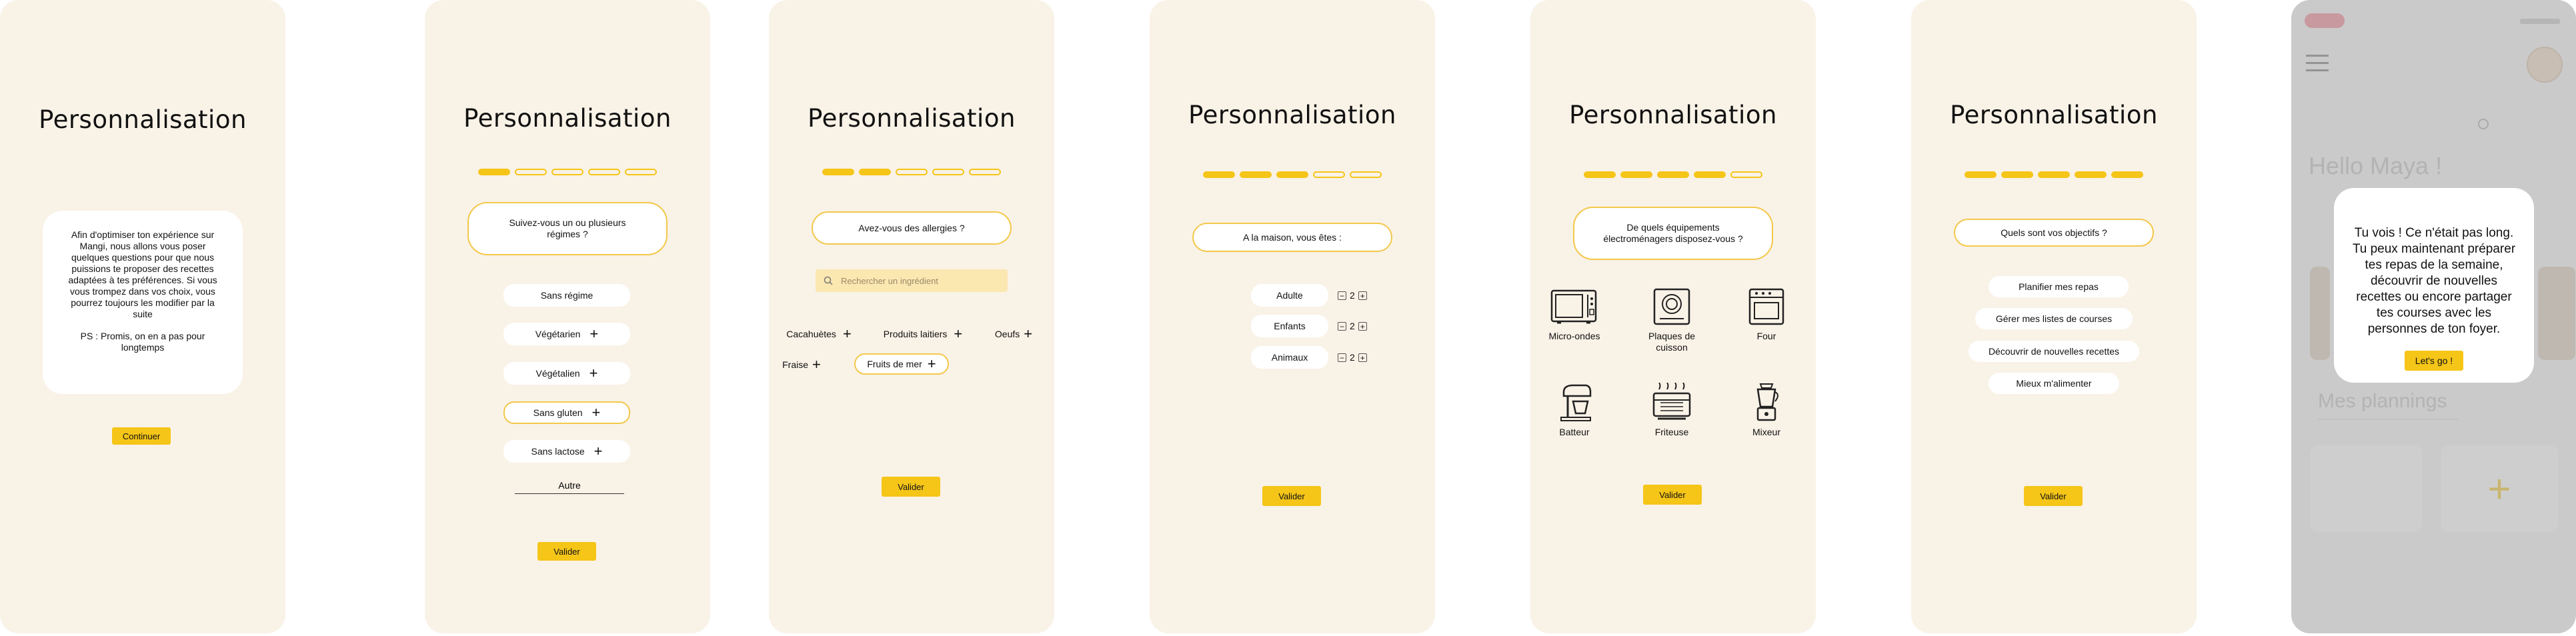  I want to click on option-label: Sans gluten, so click(558, 412).